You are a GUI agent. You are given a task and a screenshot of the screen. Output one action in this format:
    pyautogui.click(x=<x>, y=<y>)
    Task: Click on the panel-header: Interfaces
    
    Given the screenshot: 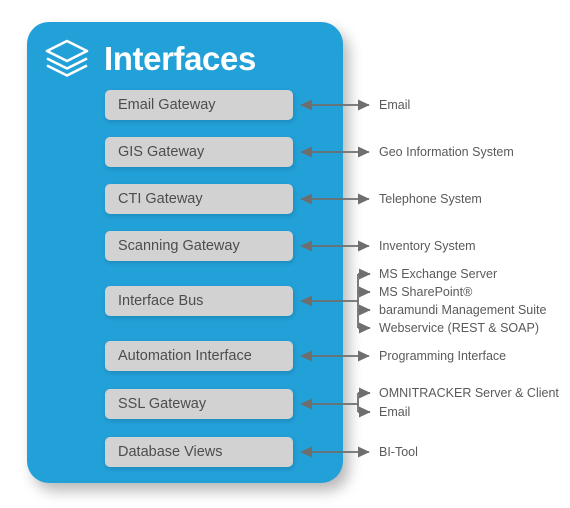 What is the action you would take?
    pyautogui.click(x=185, y=58)
    